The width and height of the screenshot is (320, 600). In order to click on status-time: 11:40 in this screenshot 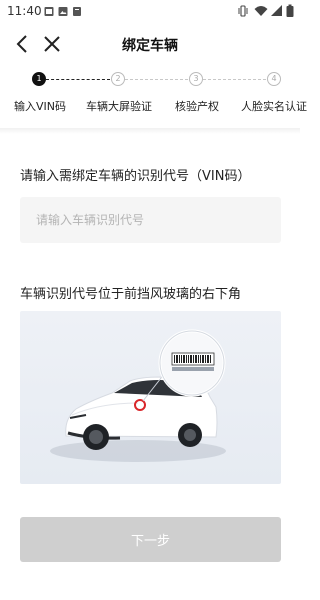, I will do `click(24, 11)`.